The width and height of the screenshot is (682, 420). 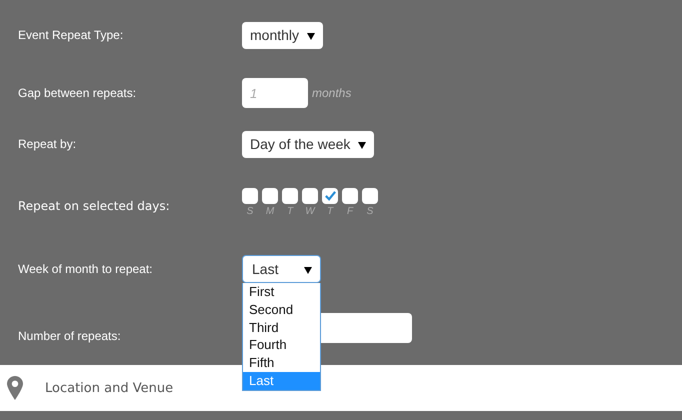 I want to click on day-letter: W, so click(x=310, y=211).